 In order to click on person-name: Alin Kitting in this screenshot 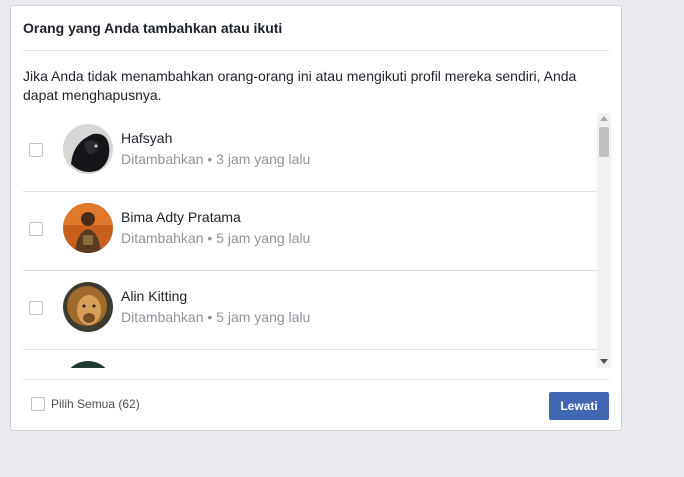, I will do `click(154, 296)`.